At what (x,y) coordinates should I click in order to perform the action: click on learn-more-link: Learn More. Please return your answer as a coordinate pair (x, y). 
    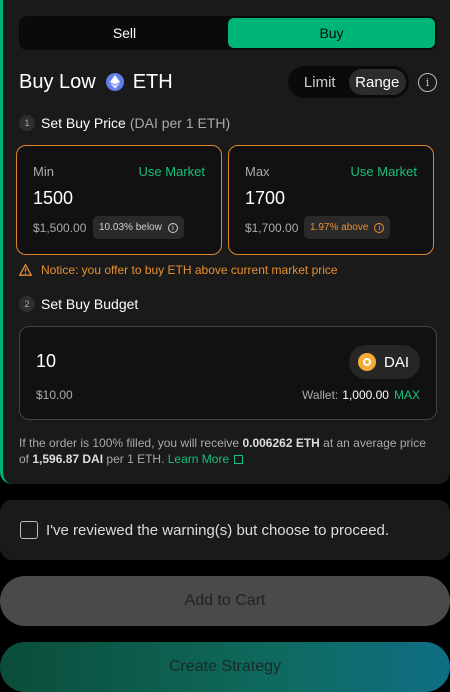
    Looking at the image, I should click on (205, 459).